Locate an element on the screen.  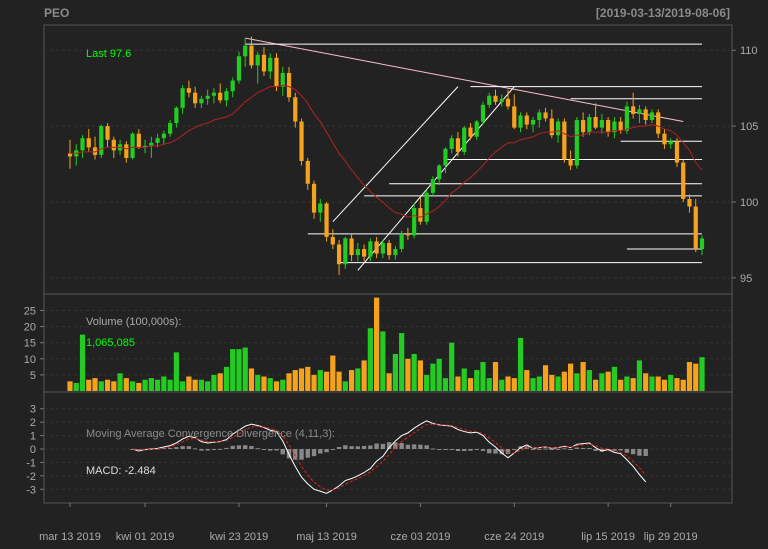
macd-tick-label: -2 is located at coordinates (31, 477).